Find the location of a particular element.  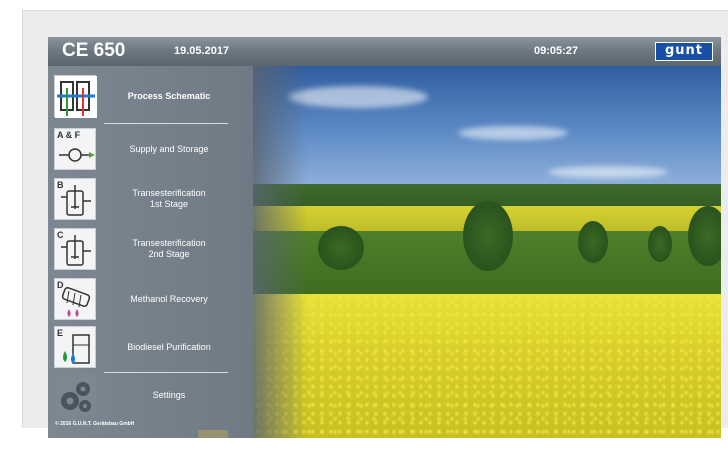

date-display: 19.05.2017 is located at coordinates (202, 51).